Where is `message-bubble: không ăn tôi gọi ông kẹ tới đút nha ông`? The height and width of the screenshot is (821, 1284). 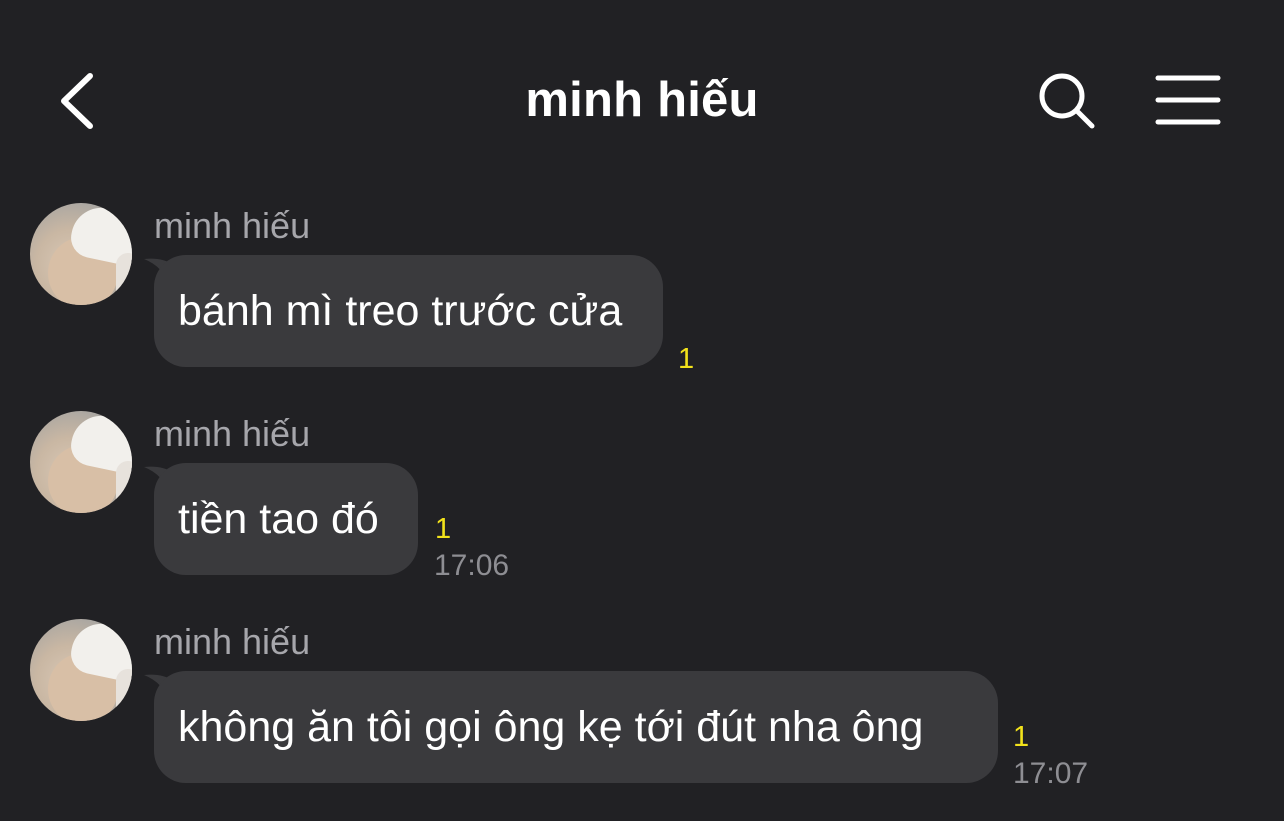 message-bubble: không ăn tôi gọi ông kẹ tới đút nha ông is located at coordinates (576, 727).